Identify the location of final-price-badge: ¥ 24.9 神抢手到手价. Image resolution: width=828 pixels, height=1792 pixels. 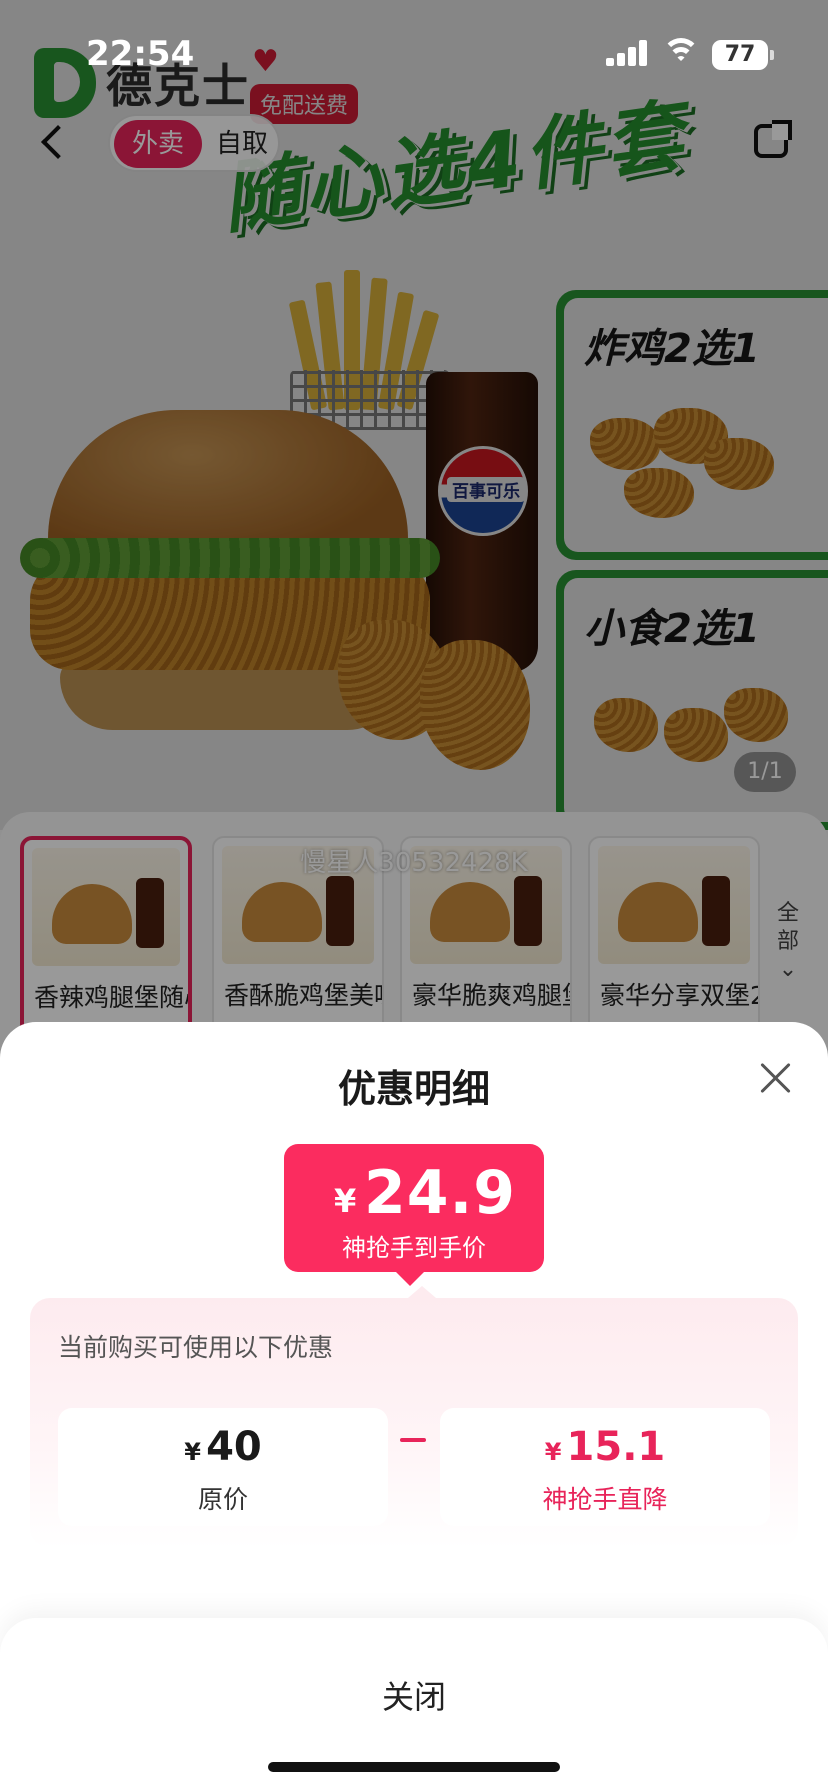
(414, 1215).